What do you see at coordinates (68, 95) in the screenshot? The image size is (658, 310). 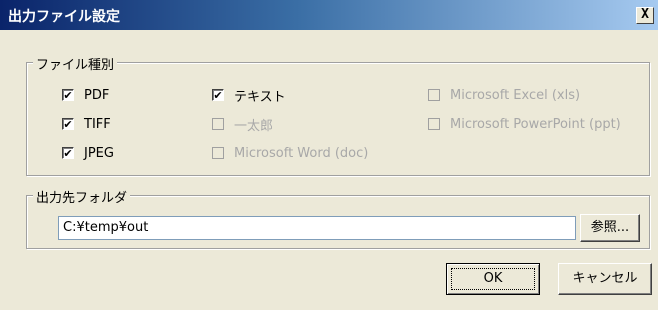 I see `checkbox-pdf-box: ✔` at bounding box center [68, 95].